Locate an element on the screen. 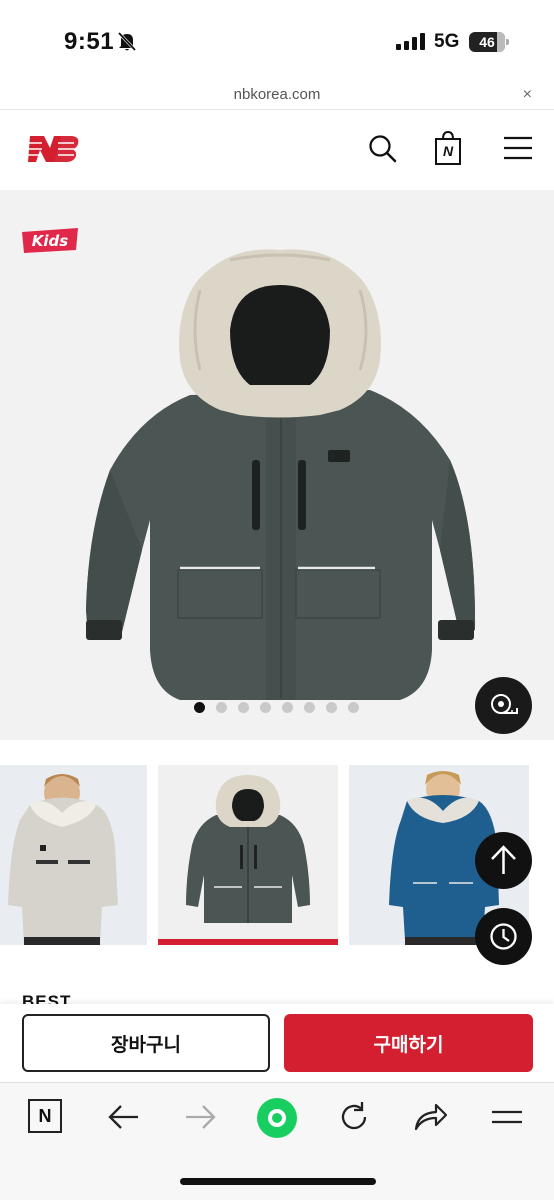 The image size is (554, 1200). kids-badge-text: Kids is located at coordinates (50, 241).